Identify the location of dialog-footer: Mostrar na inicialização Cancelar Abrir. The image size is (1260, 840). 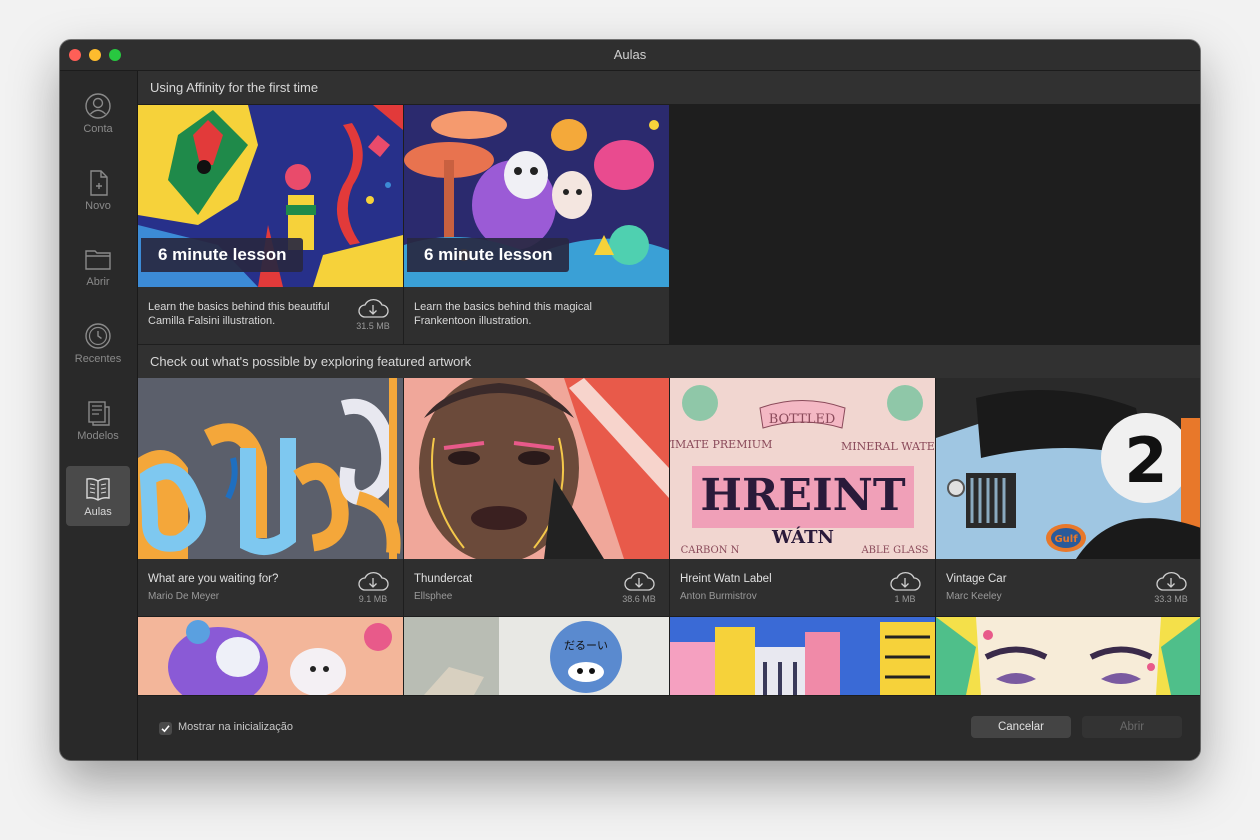
(669, 728).